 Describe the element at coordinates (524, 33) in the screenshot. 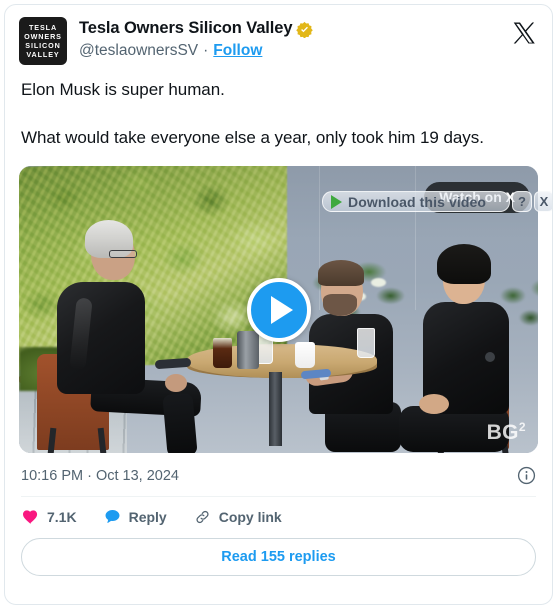

I see `x-logo-icon` at that location.